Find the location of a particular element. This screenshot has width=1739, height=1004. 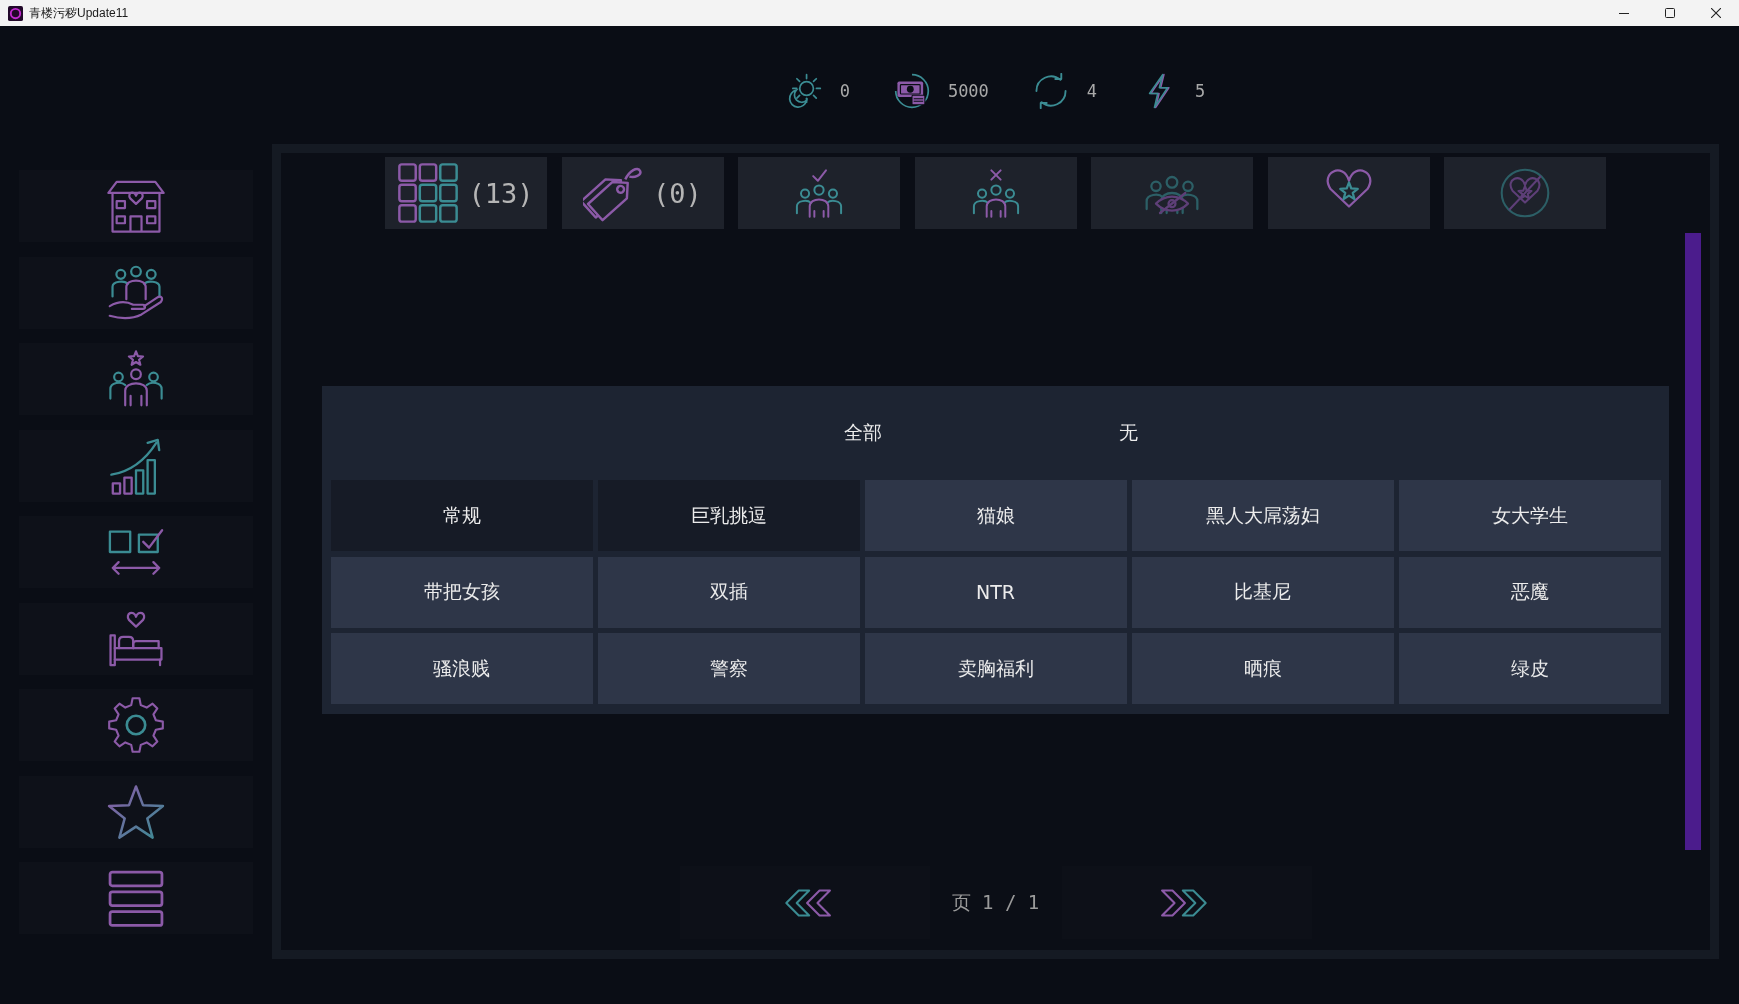

tag-filter-button: 警察 is located at coordinates (728, 668).